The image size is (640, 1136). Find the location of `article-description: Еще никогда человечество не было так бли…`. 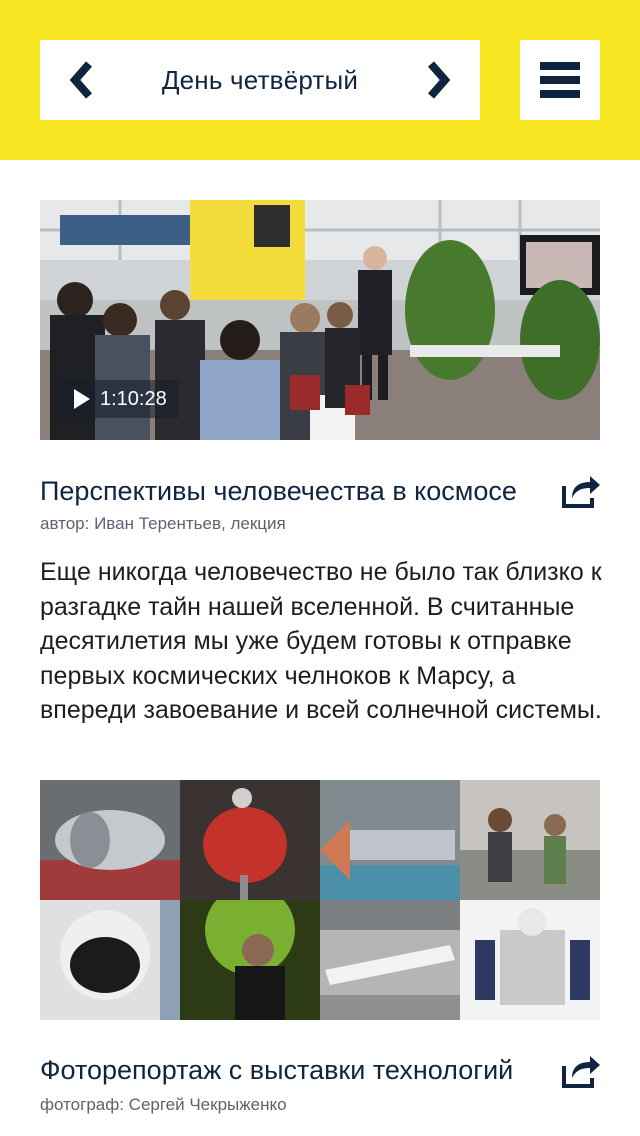

article-description: Еще никогда человечество не было так бли… is located at coordinates (321, 641).